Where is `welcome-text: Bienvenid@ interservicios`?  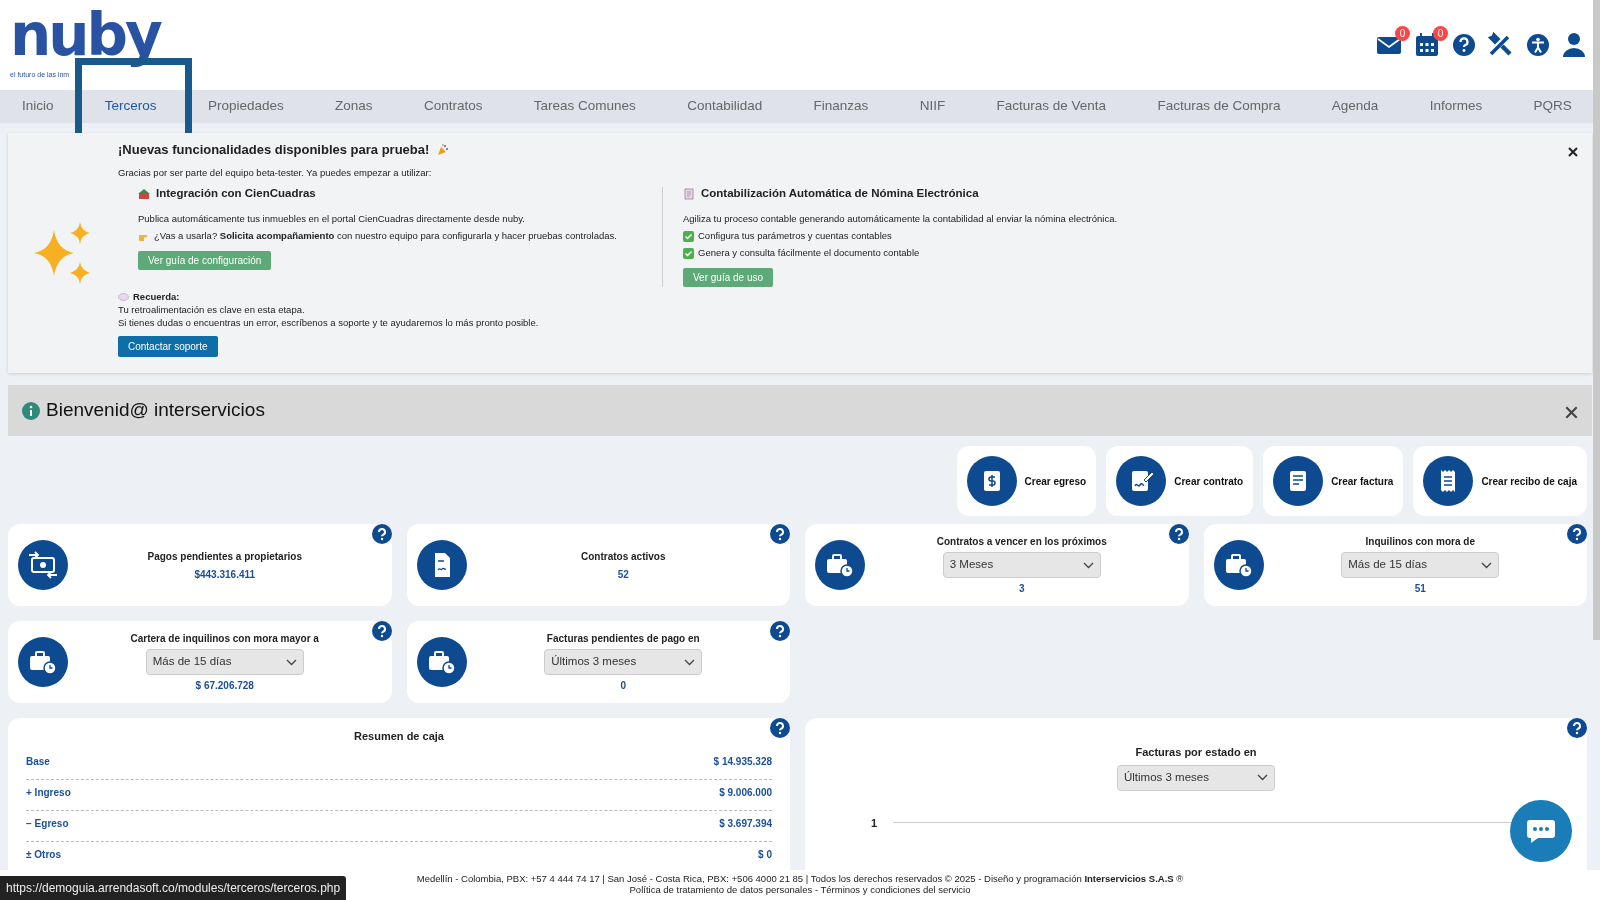
welcome-text: Bienvenid@ interservicios is located at coordinates (155, 410).